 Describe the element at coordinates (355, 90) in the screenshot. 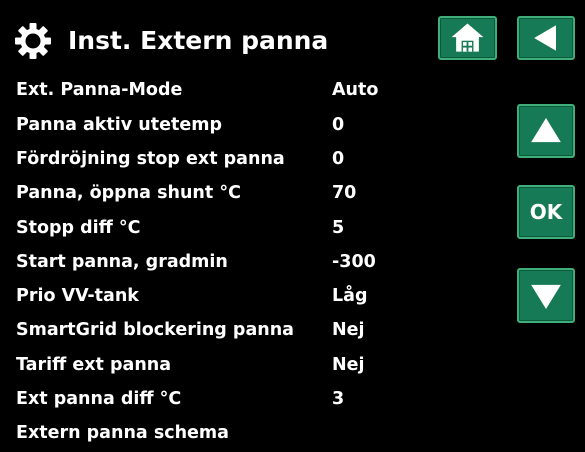

I see `setting-value: Auto` at that location.